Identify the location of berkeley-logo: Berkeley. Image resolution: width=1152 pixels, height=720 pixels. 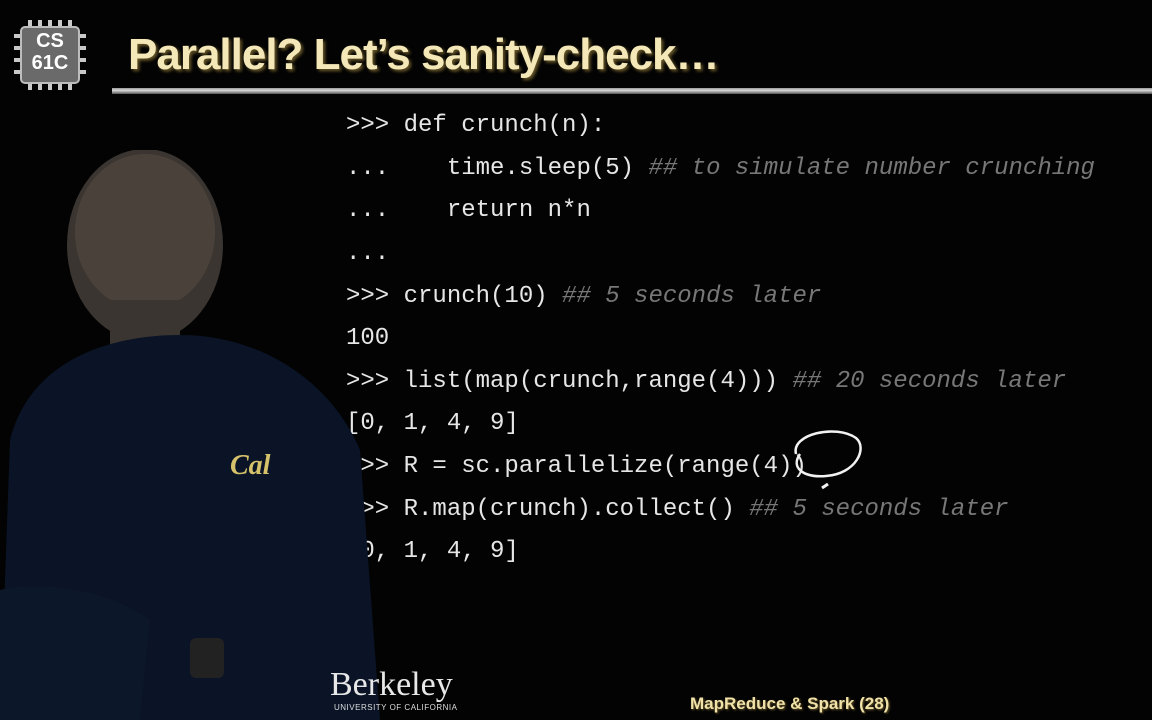
(391, 684).